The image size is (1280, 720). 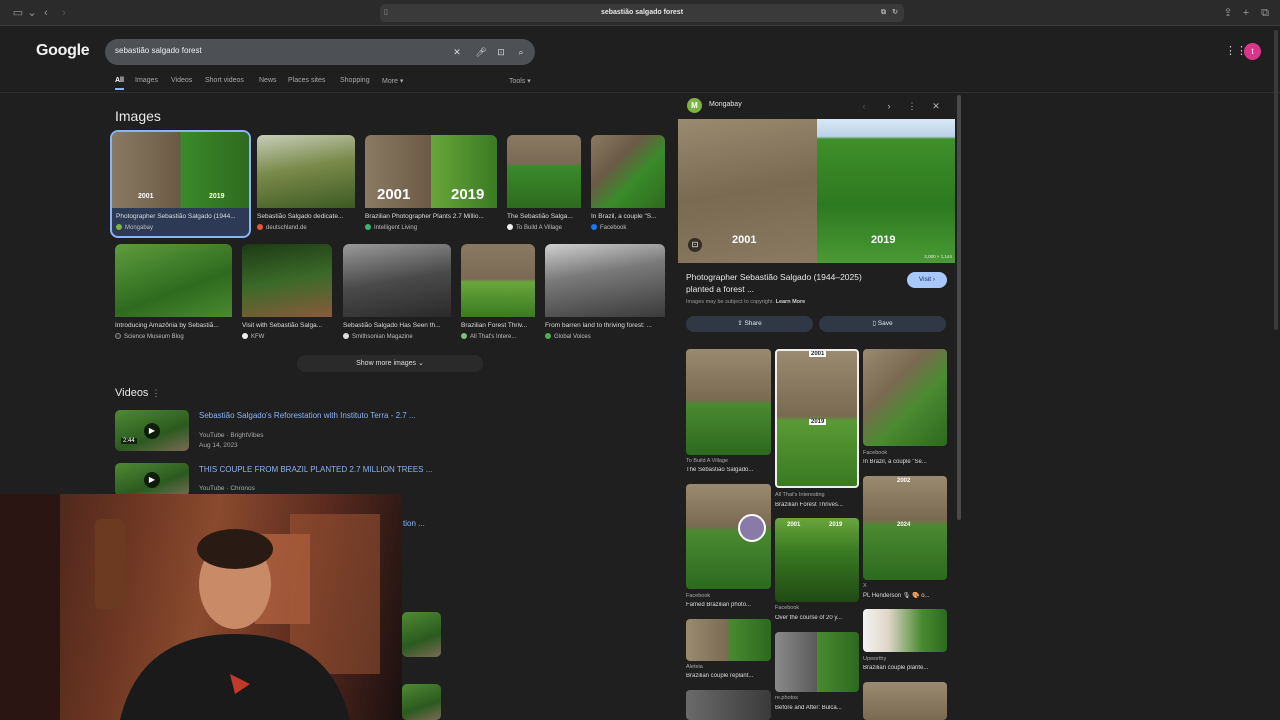 I want to click on video-duration: 2:44, so click(x=129, y=441).